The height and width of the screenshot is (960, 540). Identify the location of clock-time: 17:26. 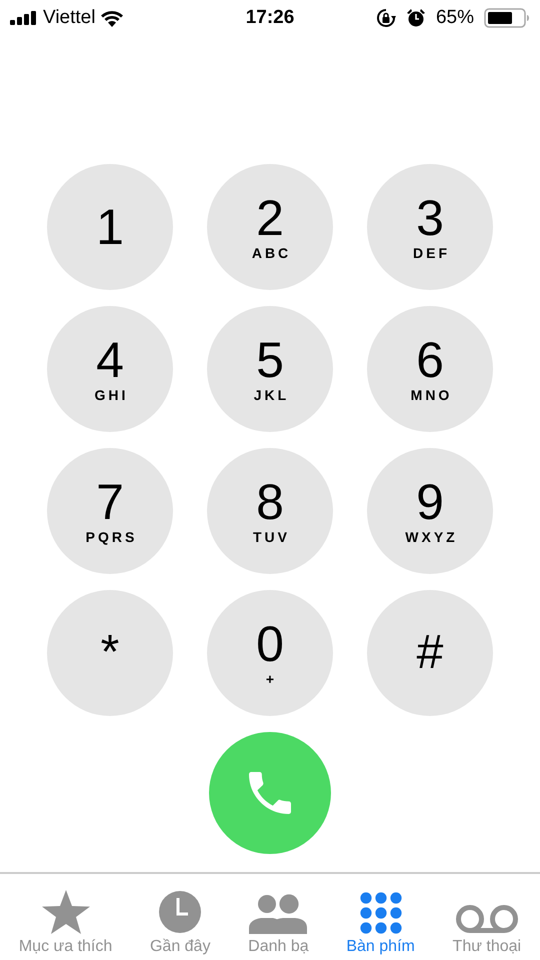
(270, 18).